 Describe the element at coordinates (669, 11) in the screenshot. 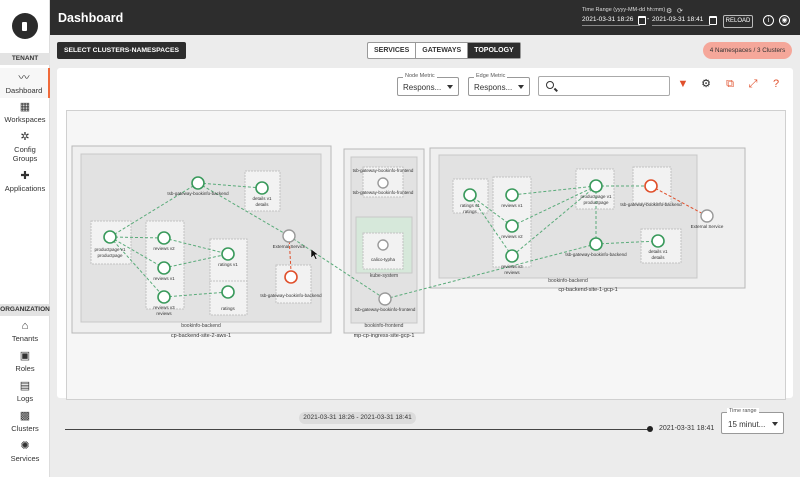

I see `gear-icon: ⚙` at that location.